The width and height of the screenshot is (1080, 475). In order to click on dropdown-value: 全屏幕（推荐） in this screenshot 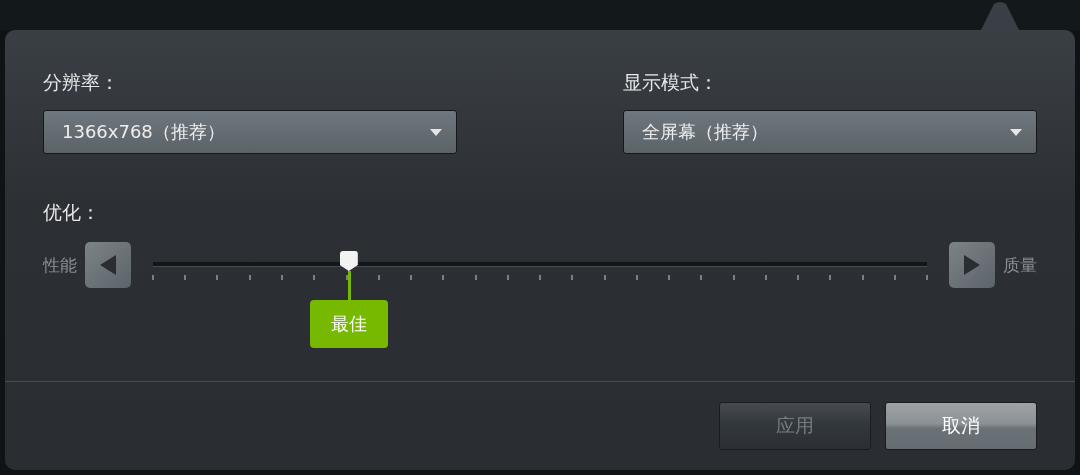, I will do `click(705, 132)`.